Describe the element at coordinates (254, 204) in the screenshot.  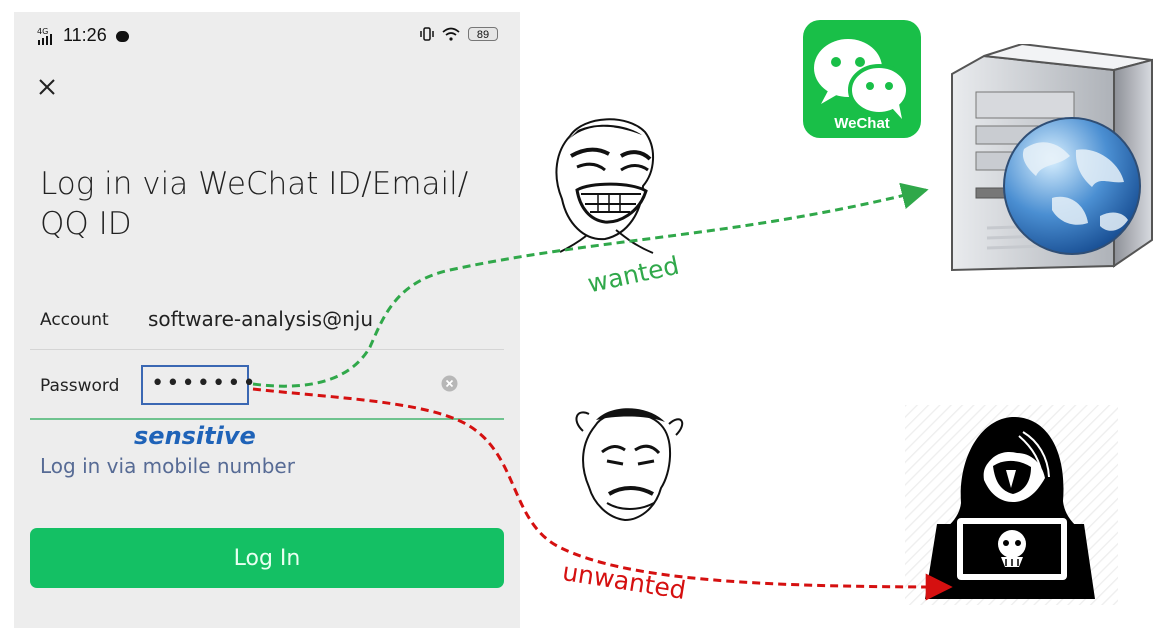
I see `login-title: Log in via WeChat ID/Email/ QQ ID` at that location.